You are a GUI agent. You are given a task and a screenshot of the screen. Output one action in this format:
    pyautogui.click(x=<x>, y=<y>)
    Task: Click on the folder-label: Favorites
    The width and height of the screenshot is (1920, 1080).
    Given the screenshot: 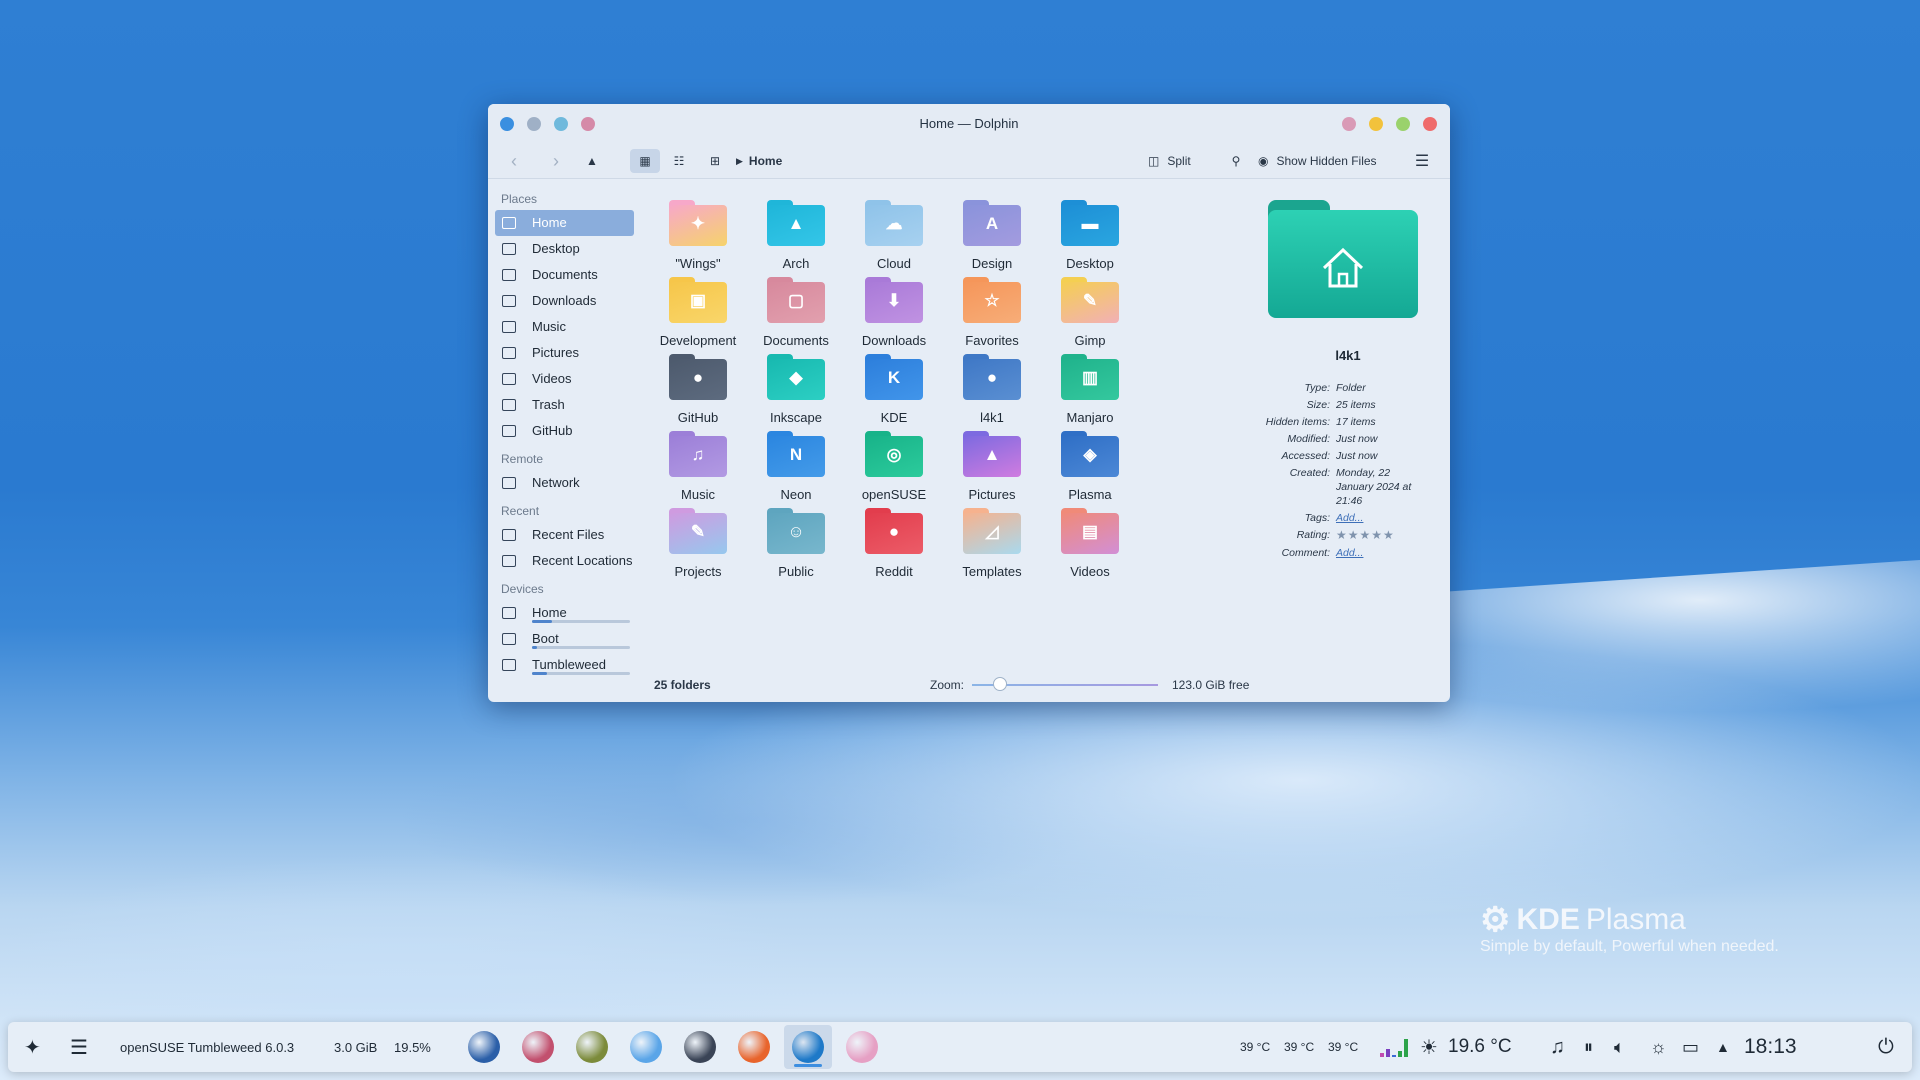 What is the action you would take?
    pyautogui.click(x=992, y=340)
    